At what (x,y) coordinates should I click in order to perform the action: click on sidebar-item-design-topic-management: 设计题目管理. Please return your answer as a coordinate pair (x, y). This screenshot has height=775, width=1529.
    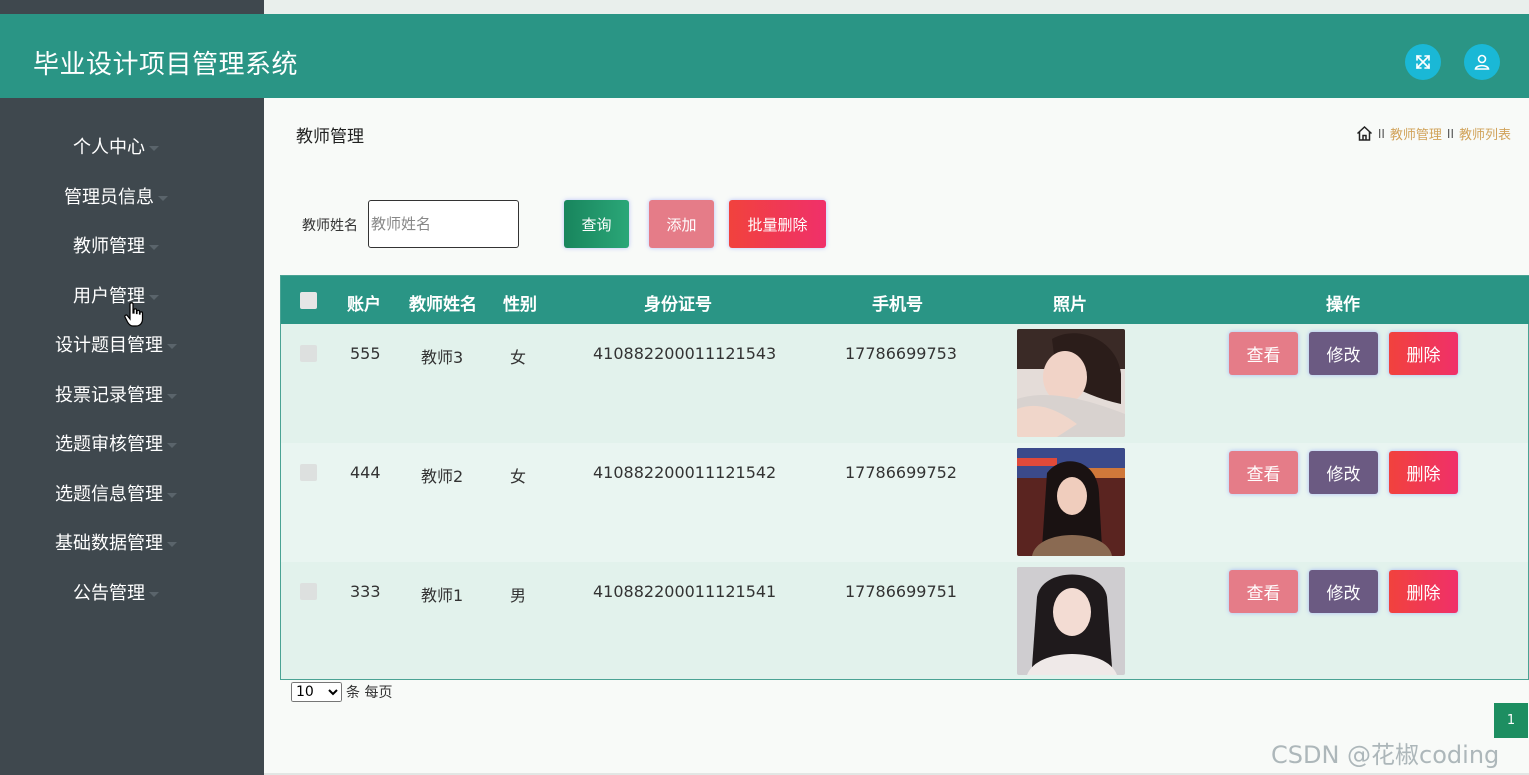
    Looking at the image, I should click on (116, 344).